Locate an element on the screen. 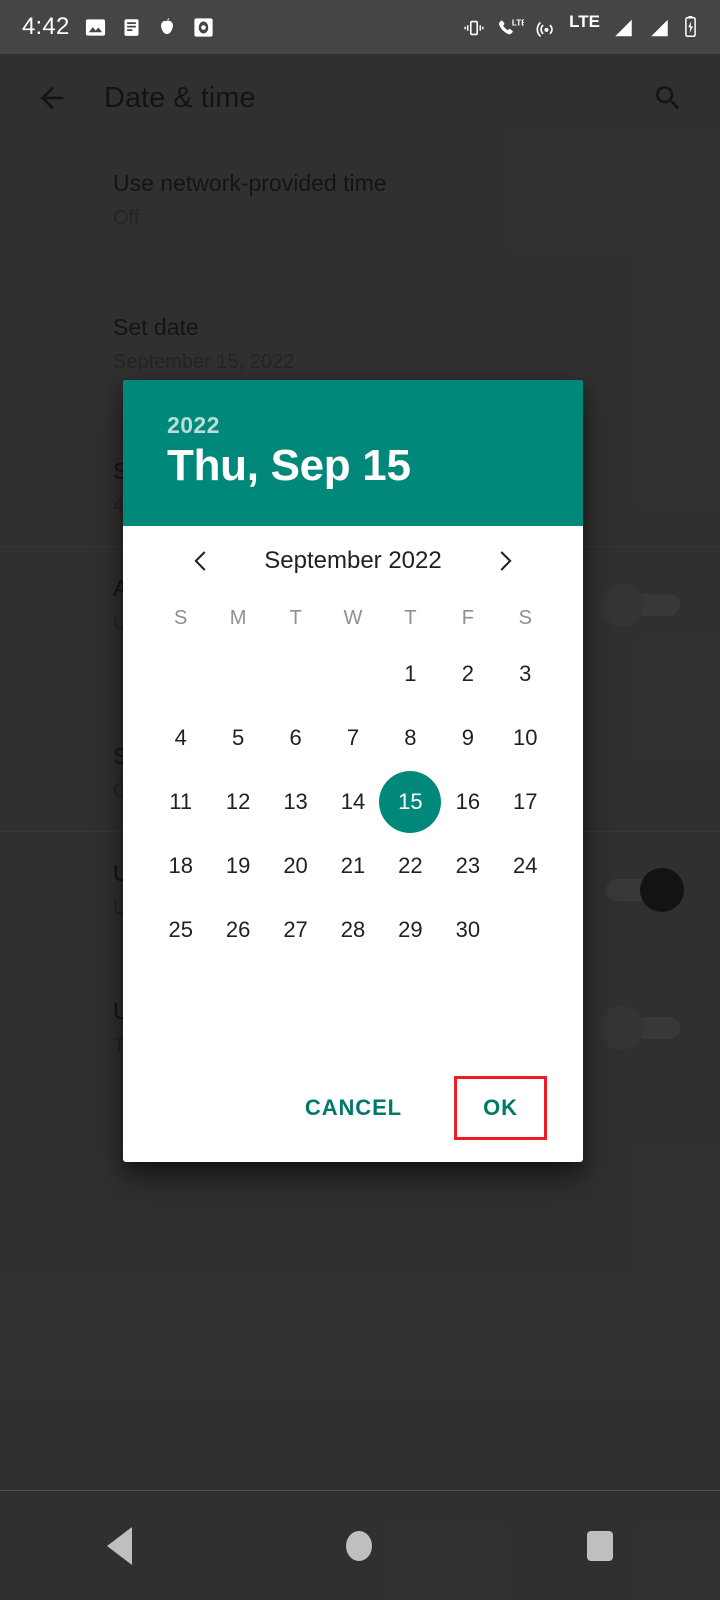 The height and width of the screenshot is (1600, 720). chevron-right-icon is located at coordinates (506, 561).